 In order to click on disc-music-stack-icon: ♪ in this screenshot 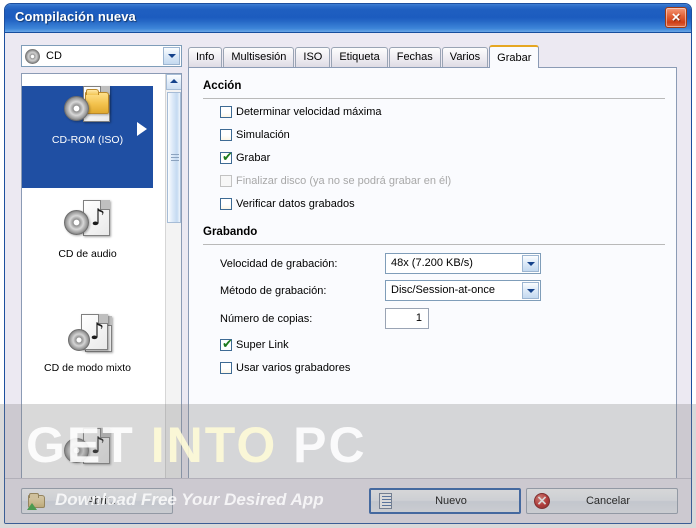, I will do `click(88, 336)`.